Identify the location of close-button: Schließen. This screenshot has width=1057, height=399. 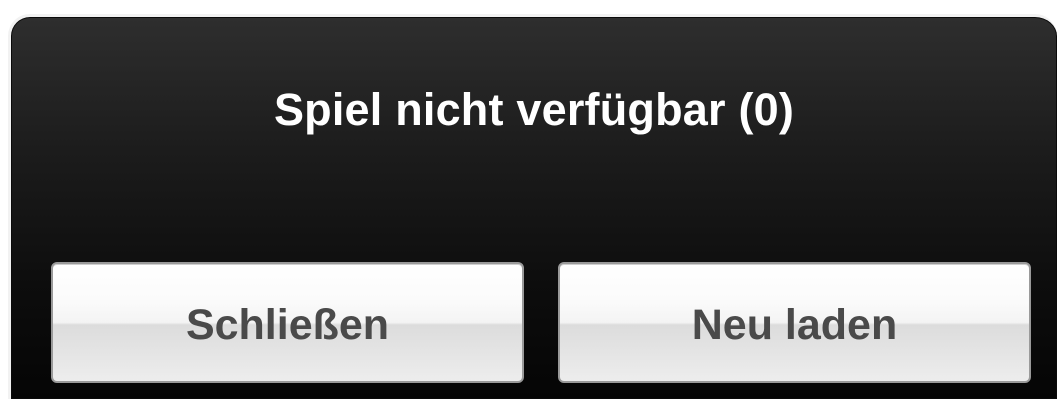
(287, 322).